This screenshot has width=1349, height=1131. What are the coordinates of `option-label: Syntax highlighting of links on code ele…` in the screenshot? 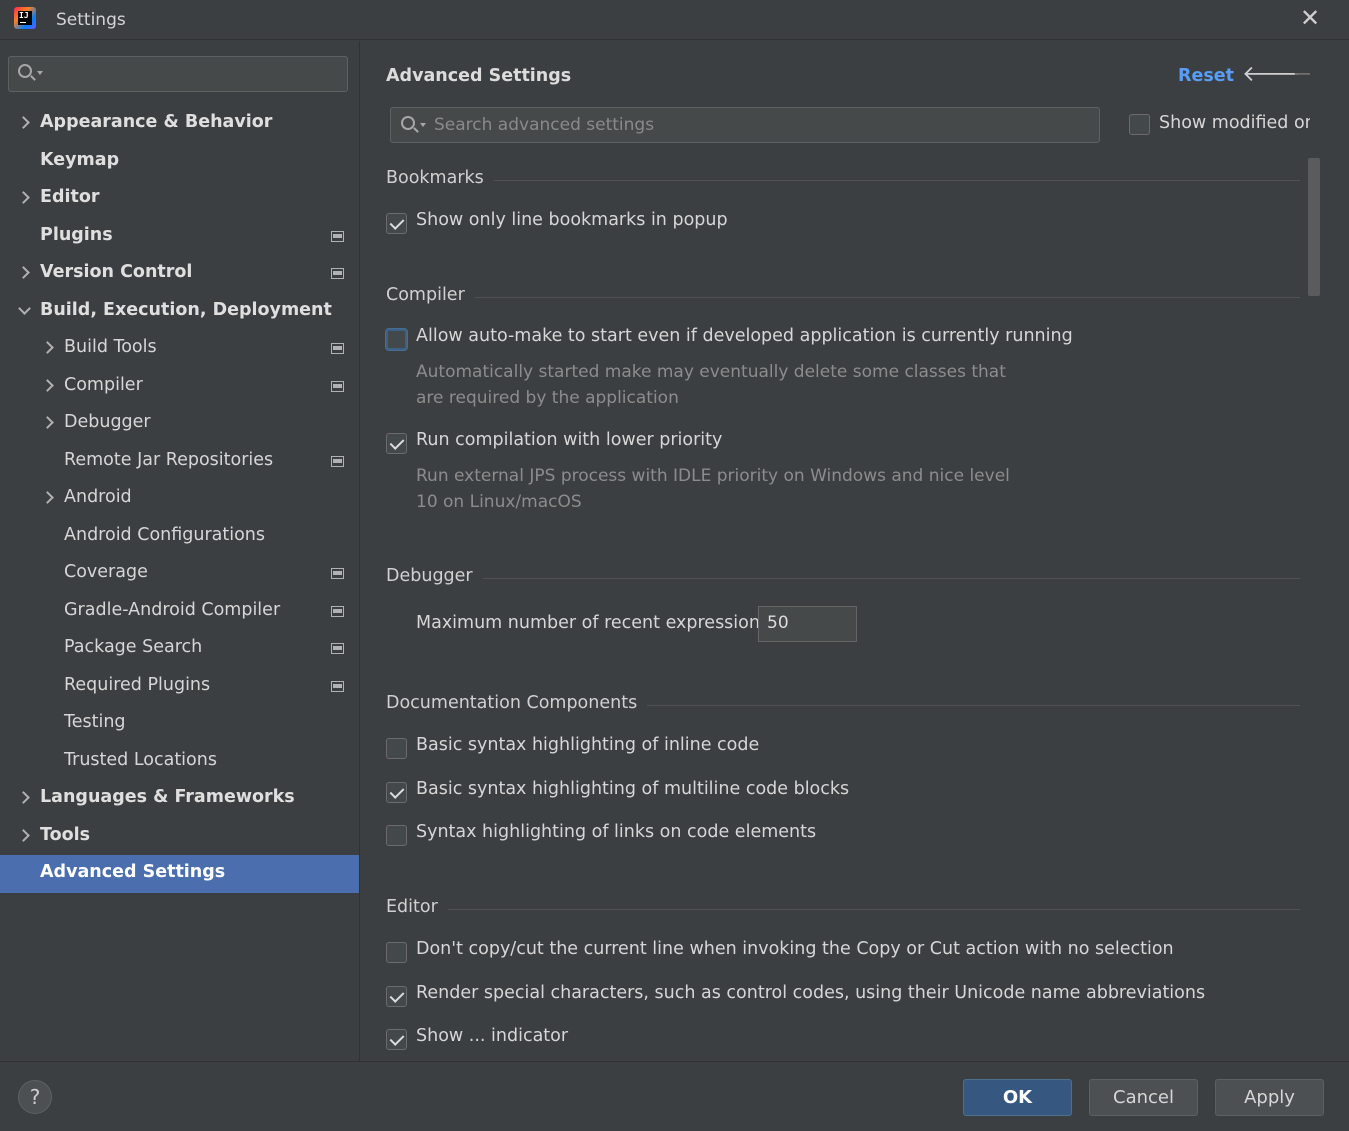 It's located at (616, 832).